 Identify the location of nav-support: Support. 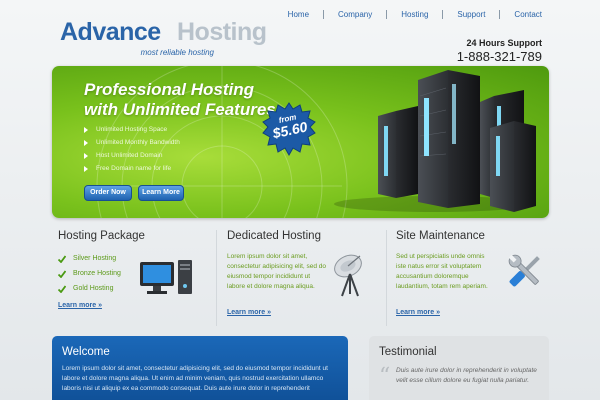
(471, 14).